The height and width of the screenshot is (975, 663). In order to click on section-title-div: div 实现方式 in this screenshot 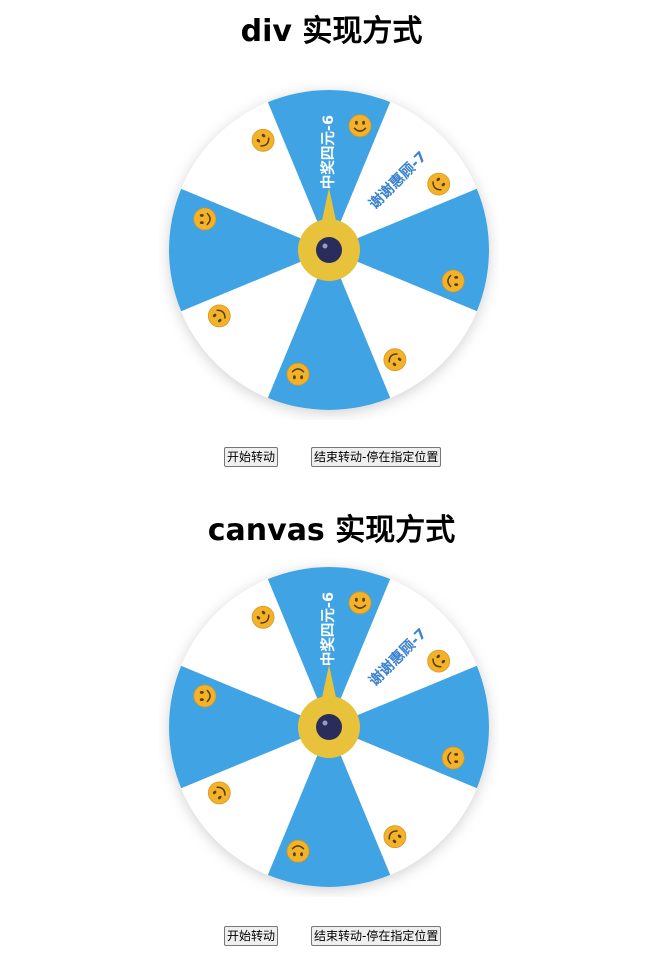, I will do `click(331, 31)`.